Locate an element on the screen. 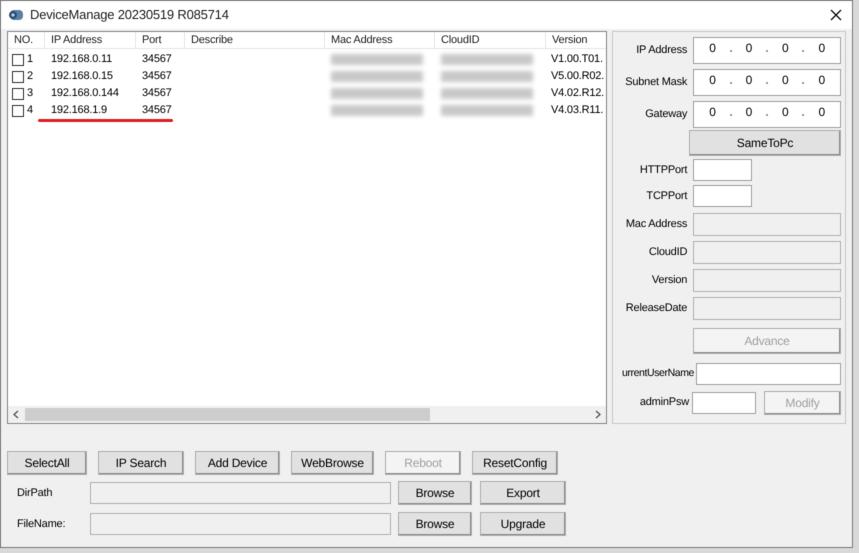  table-cell-text: 1 is located at coordinates (30, 60).